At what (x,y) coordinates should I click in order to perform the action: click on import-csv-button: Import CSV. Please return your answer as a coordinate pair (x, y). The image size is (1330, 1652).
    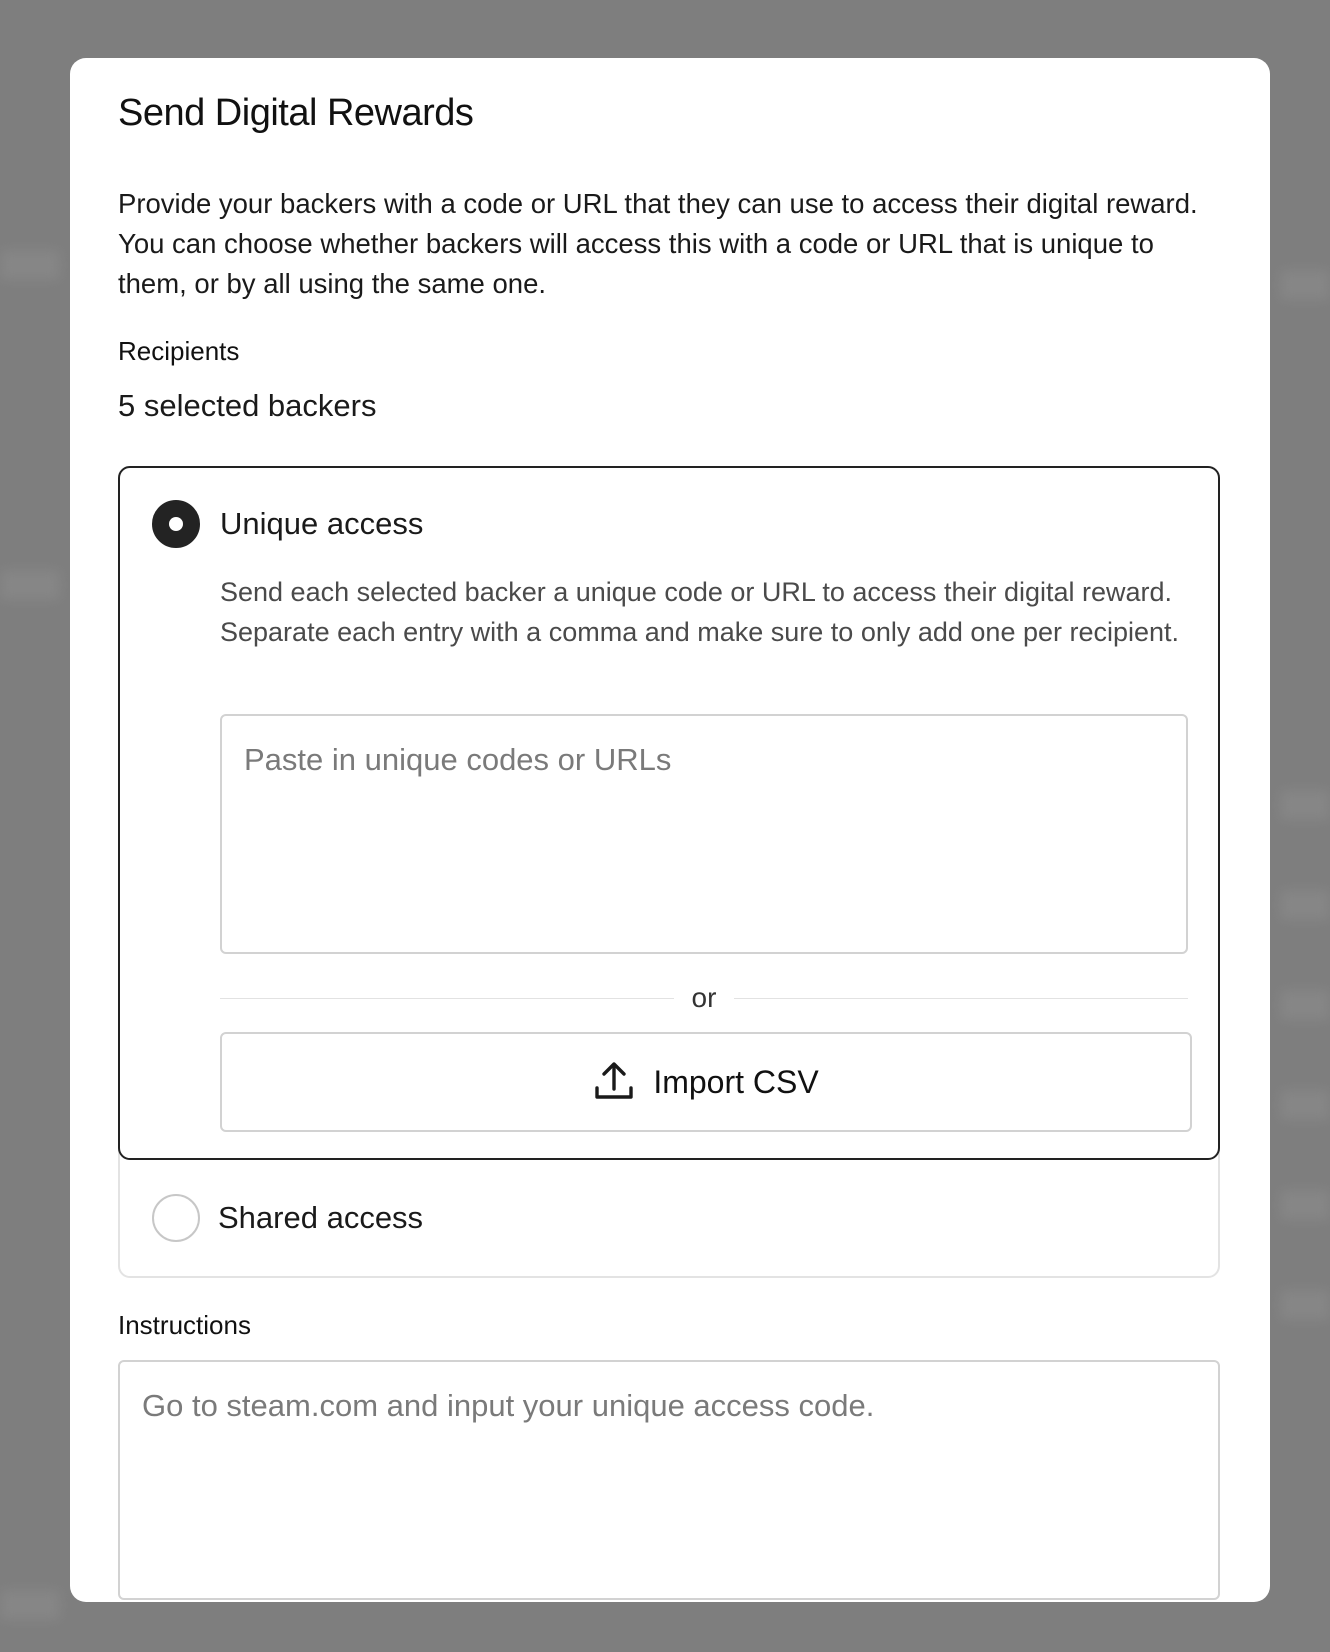
    Looking at the image, I should click on (706, 1082).